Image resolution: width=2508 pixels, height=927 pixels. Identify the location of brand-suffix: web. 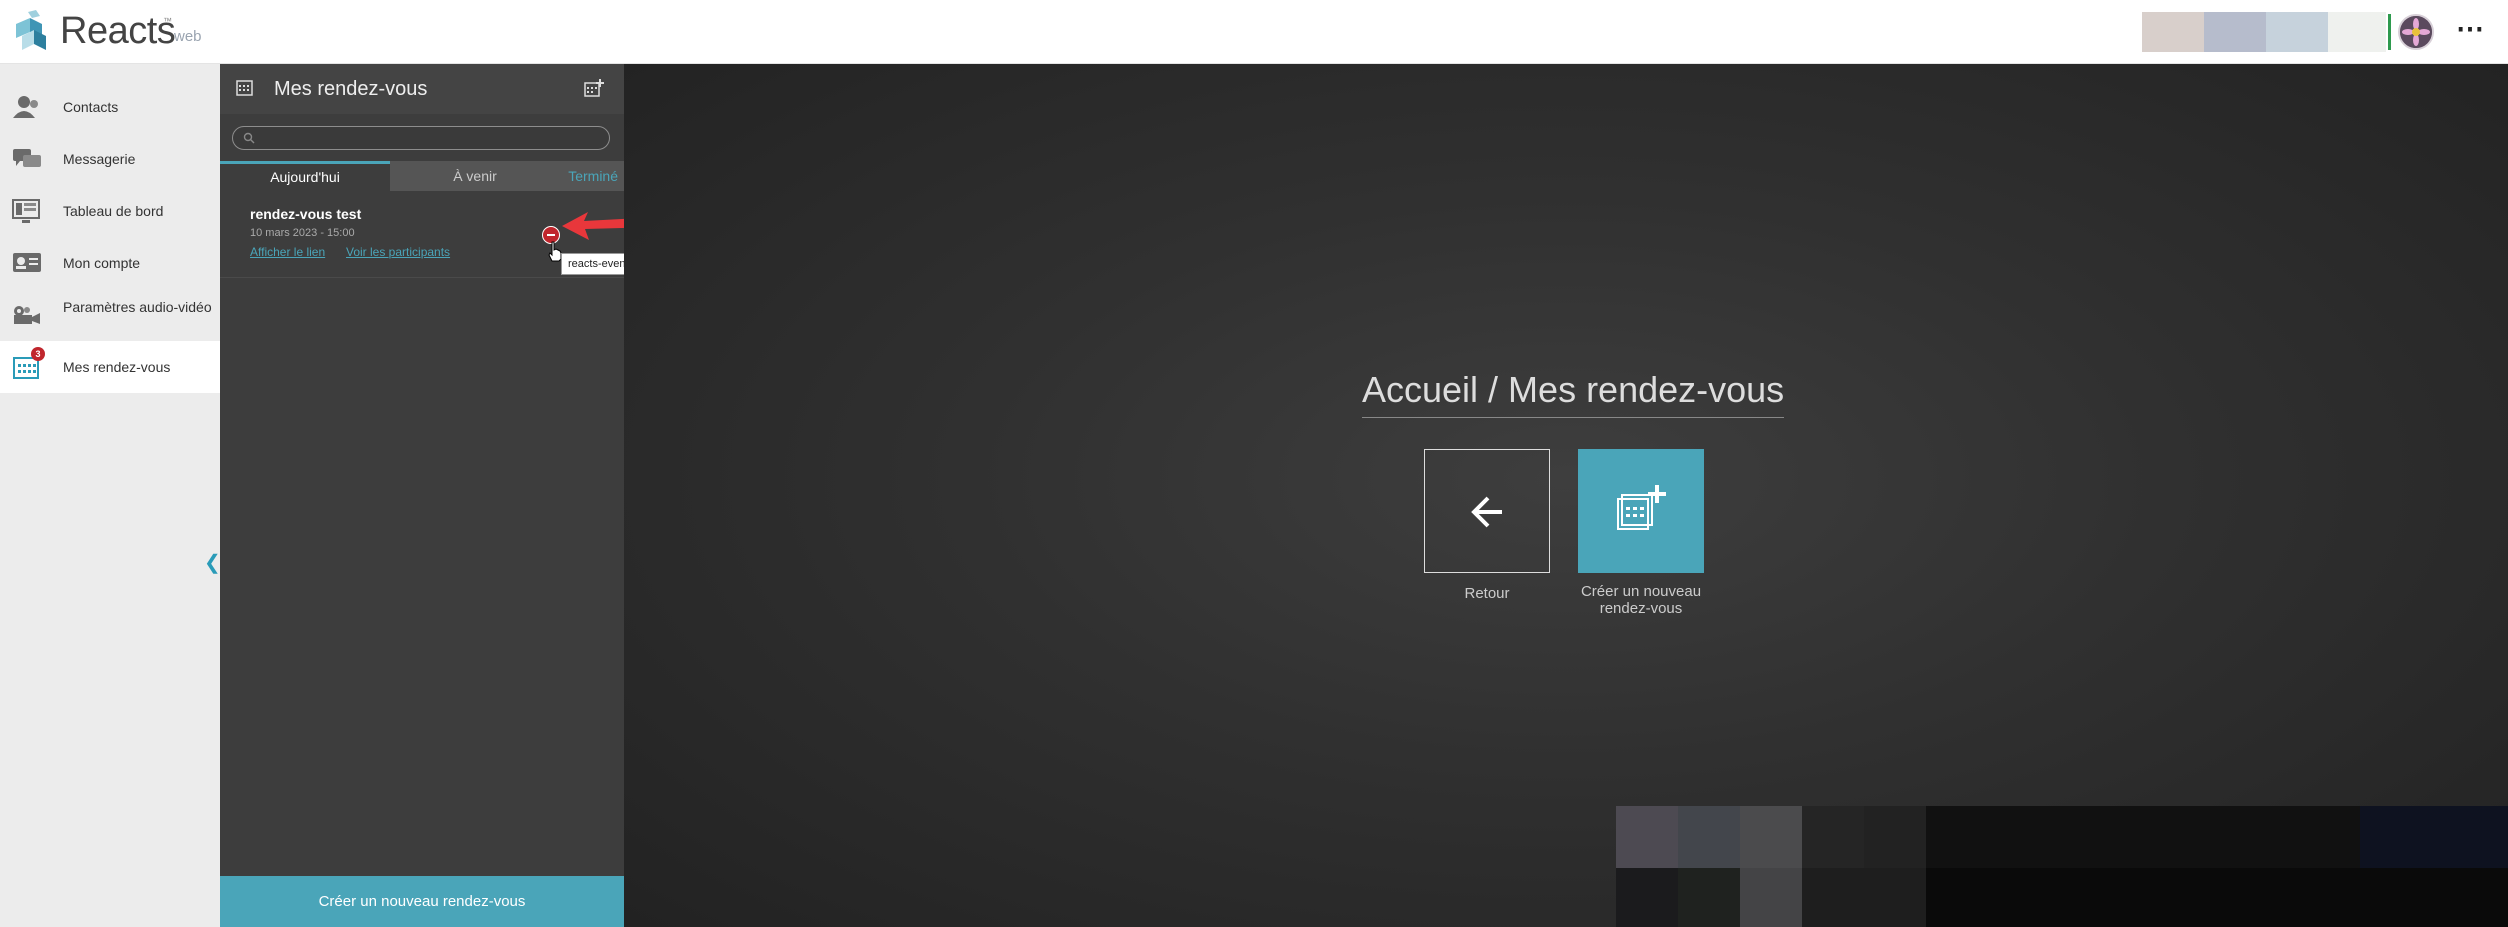
(188, 36).